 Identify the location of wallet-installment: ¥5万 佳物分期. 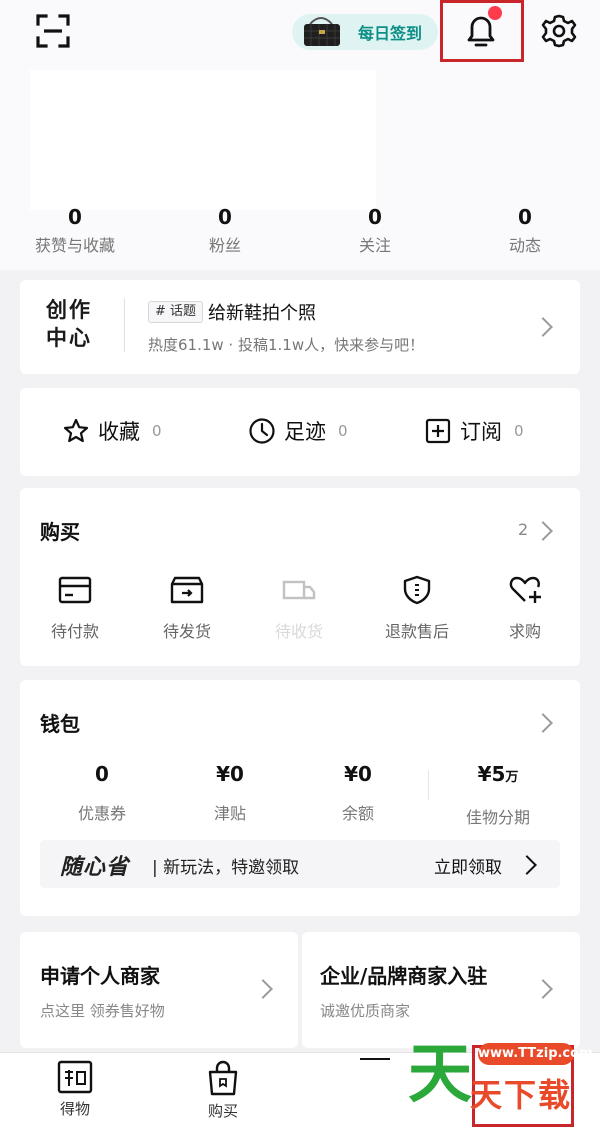
(498, 795).